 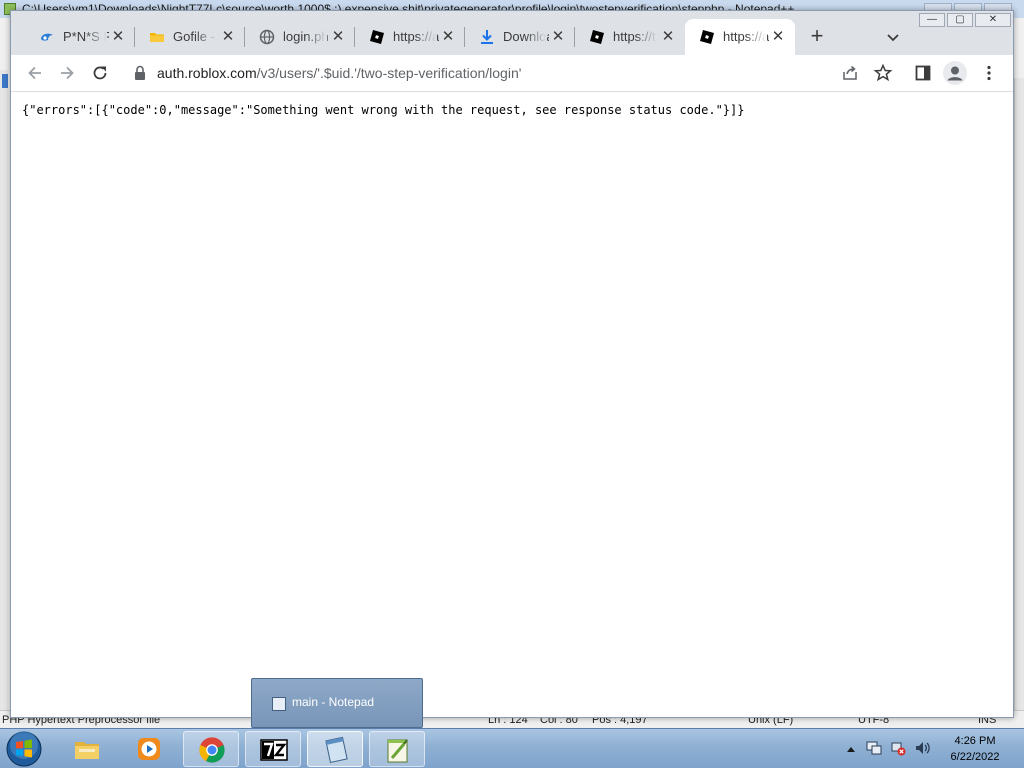 I want to click on profile-avatar, so click(x=955, y=73).